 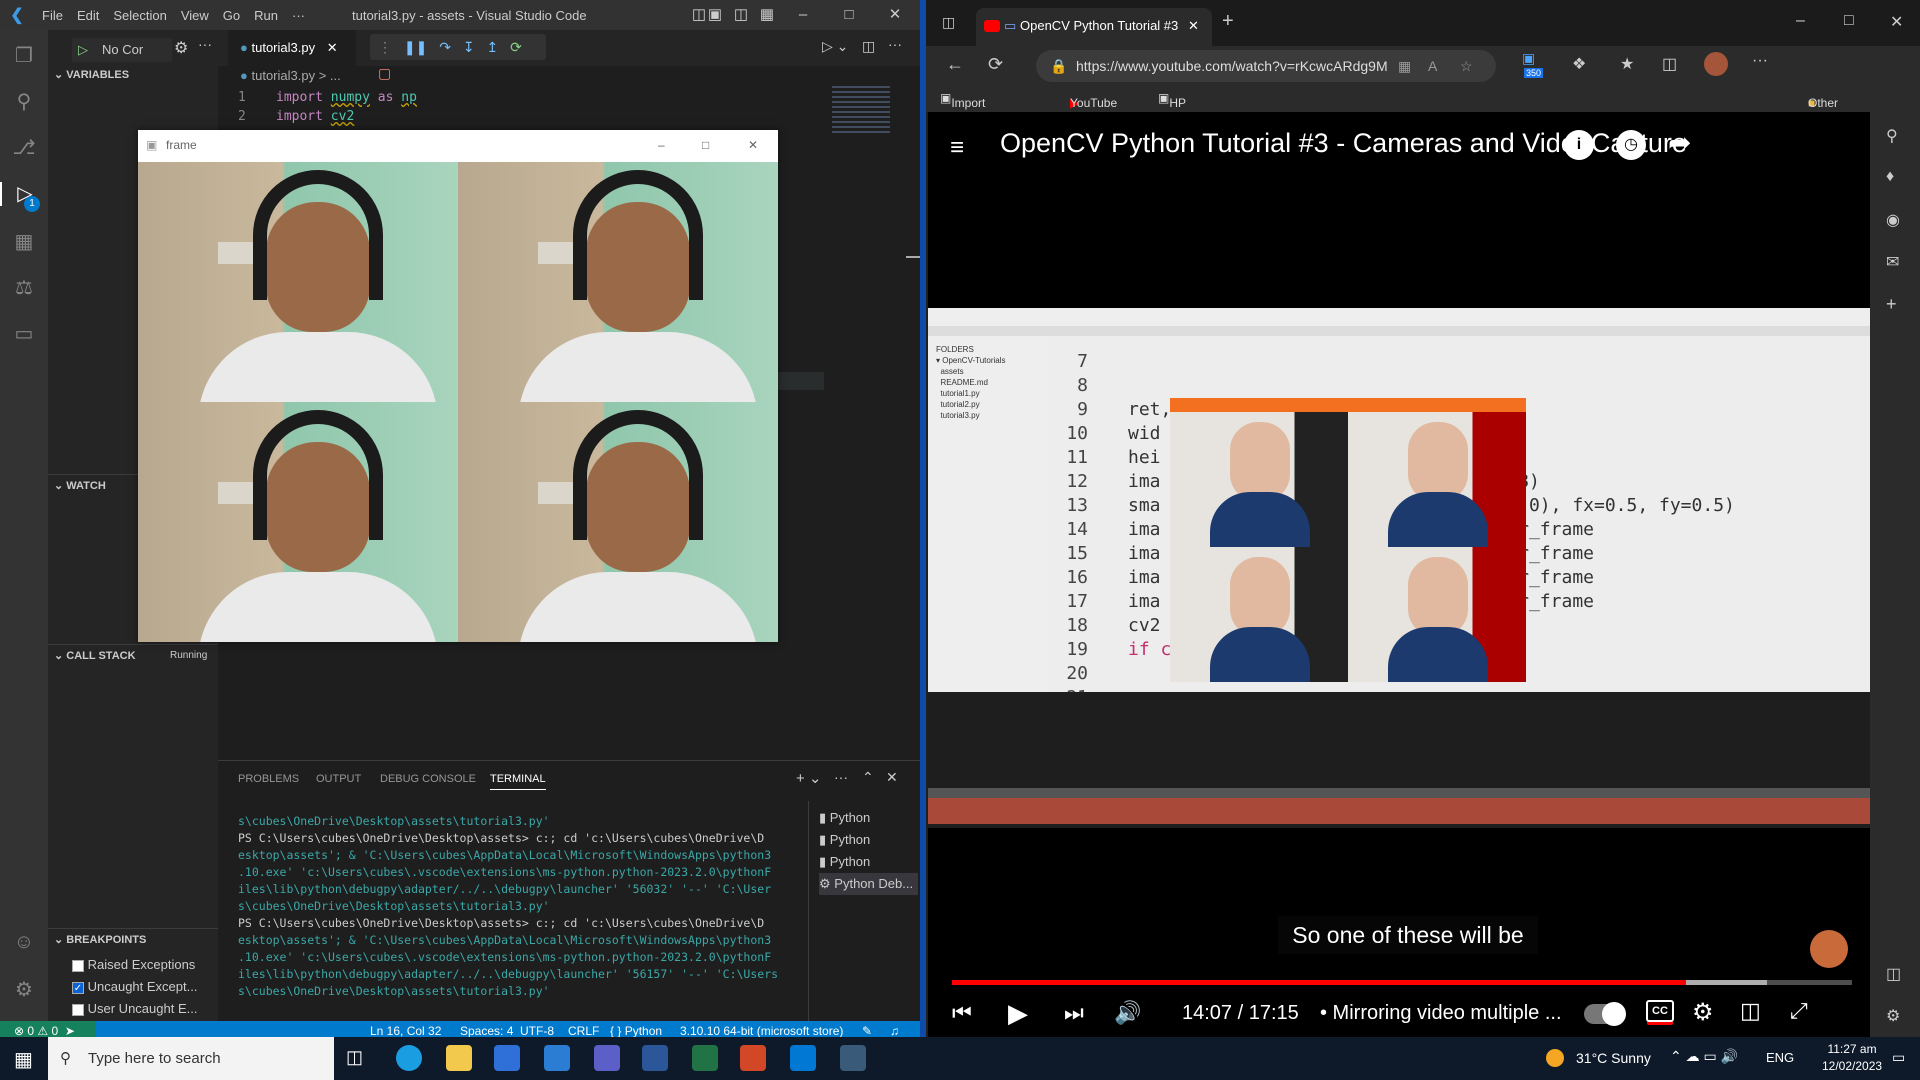 I want to click on favorites-icon: ★, so click(x=1627, y=64).